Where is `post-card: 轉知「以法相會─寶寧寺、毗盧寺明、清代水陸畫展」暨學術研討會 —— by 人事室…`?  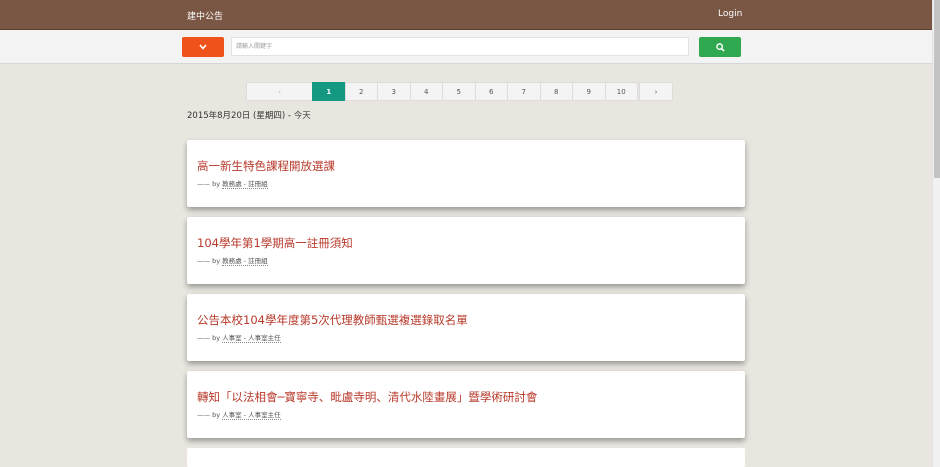 post-card: 轉知「以法相會─寶寧寺、毗盧寺明、清代水陸畫展」暨學術研討會 —— by 人事室… is located at coordinates (466, 404).